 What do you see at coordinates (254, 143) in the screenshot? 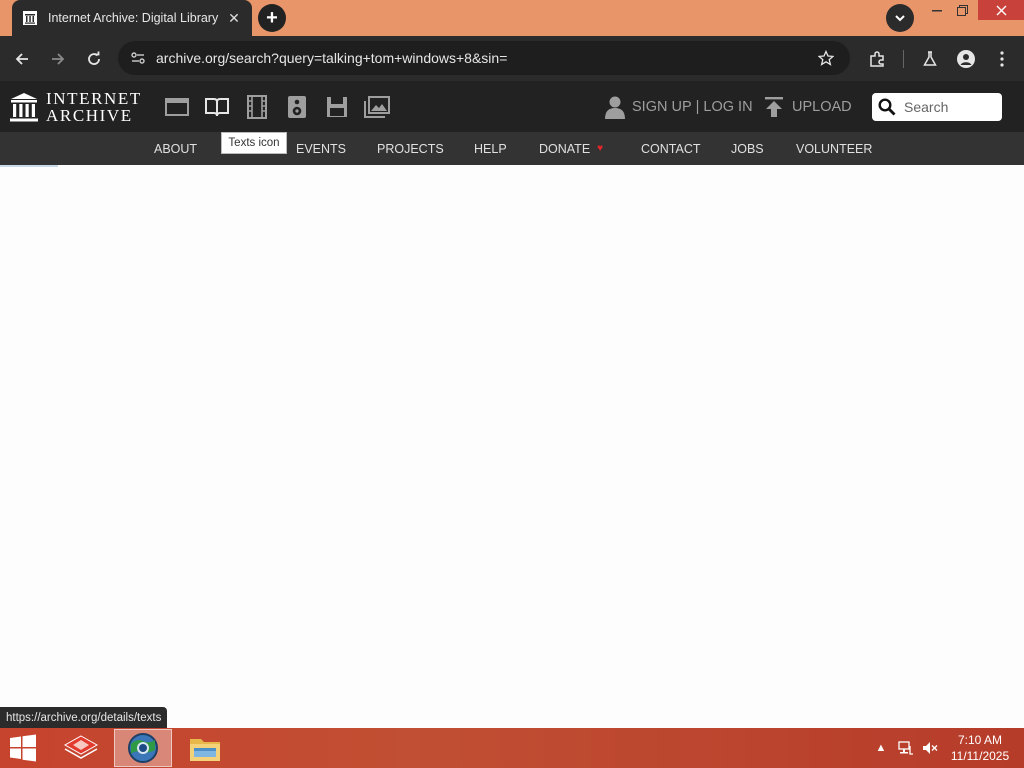
I see `texts-icon-tooltip: Texts icon` at bounding box center [254, 143].